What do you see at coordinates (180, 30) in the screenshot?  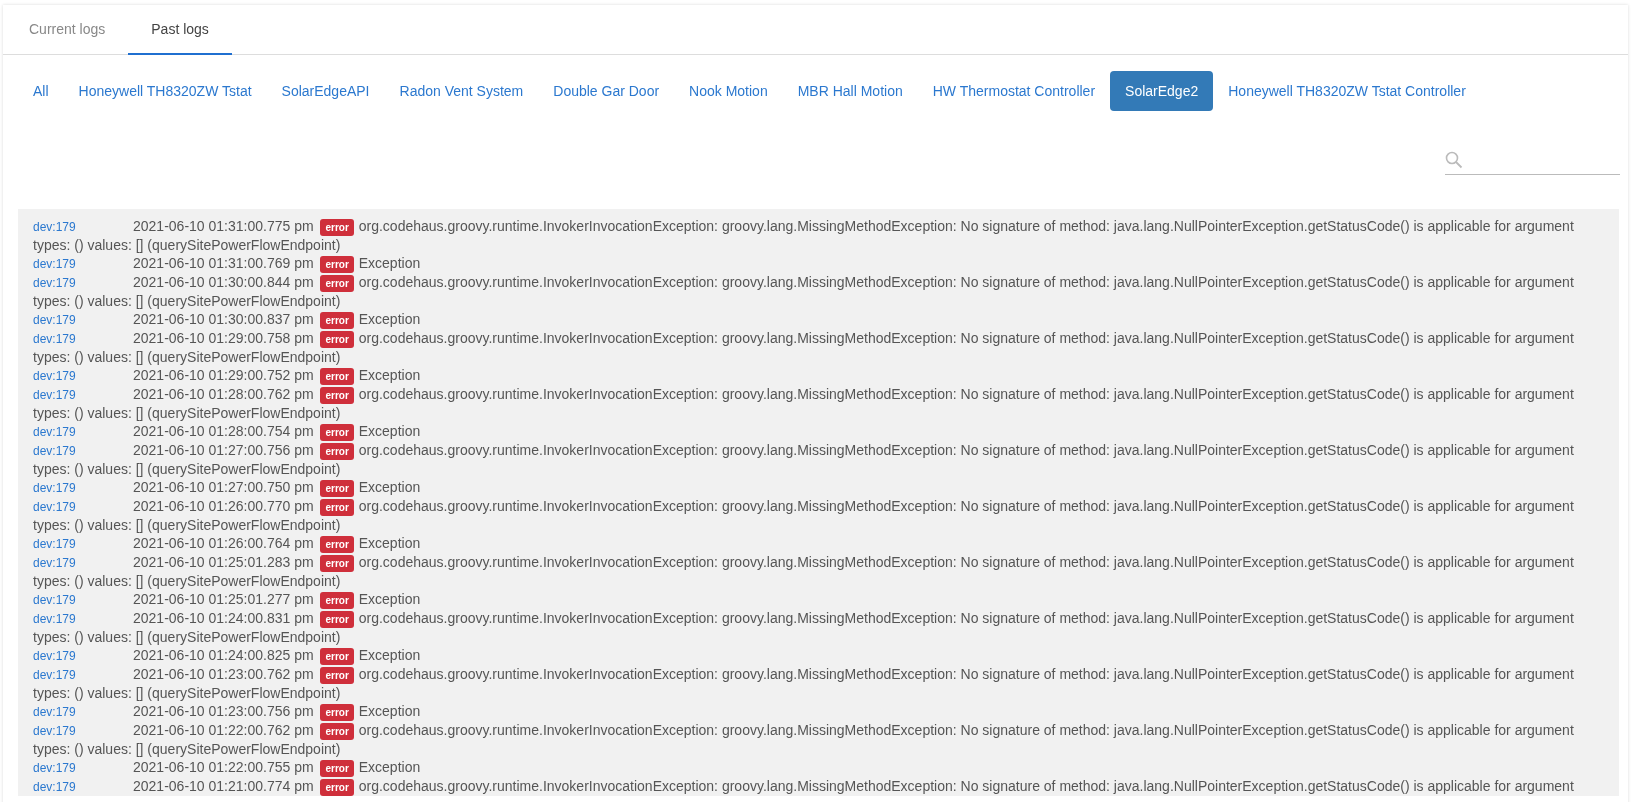 I see `log-tab: Past logs` at bounding box center [180, 30].